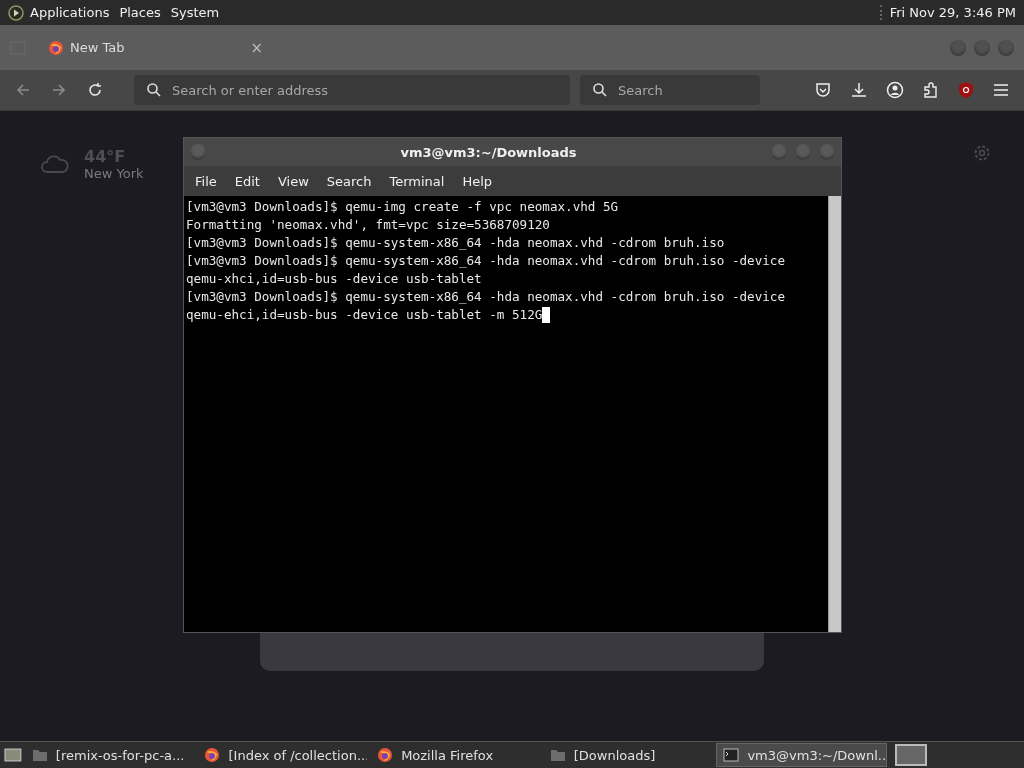 Image resolution: width=1024 pixels, height=768 pixels. What do you see at coordinates (477, 181) in the screenshot?
I see `menu-item: Help` at bounding box center [477, 181].